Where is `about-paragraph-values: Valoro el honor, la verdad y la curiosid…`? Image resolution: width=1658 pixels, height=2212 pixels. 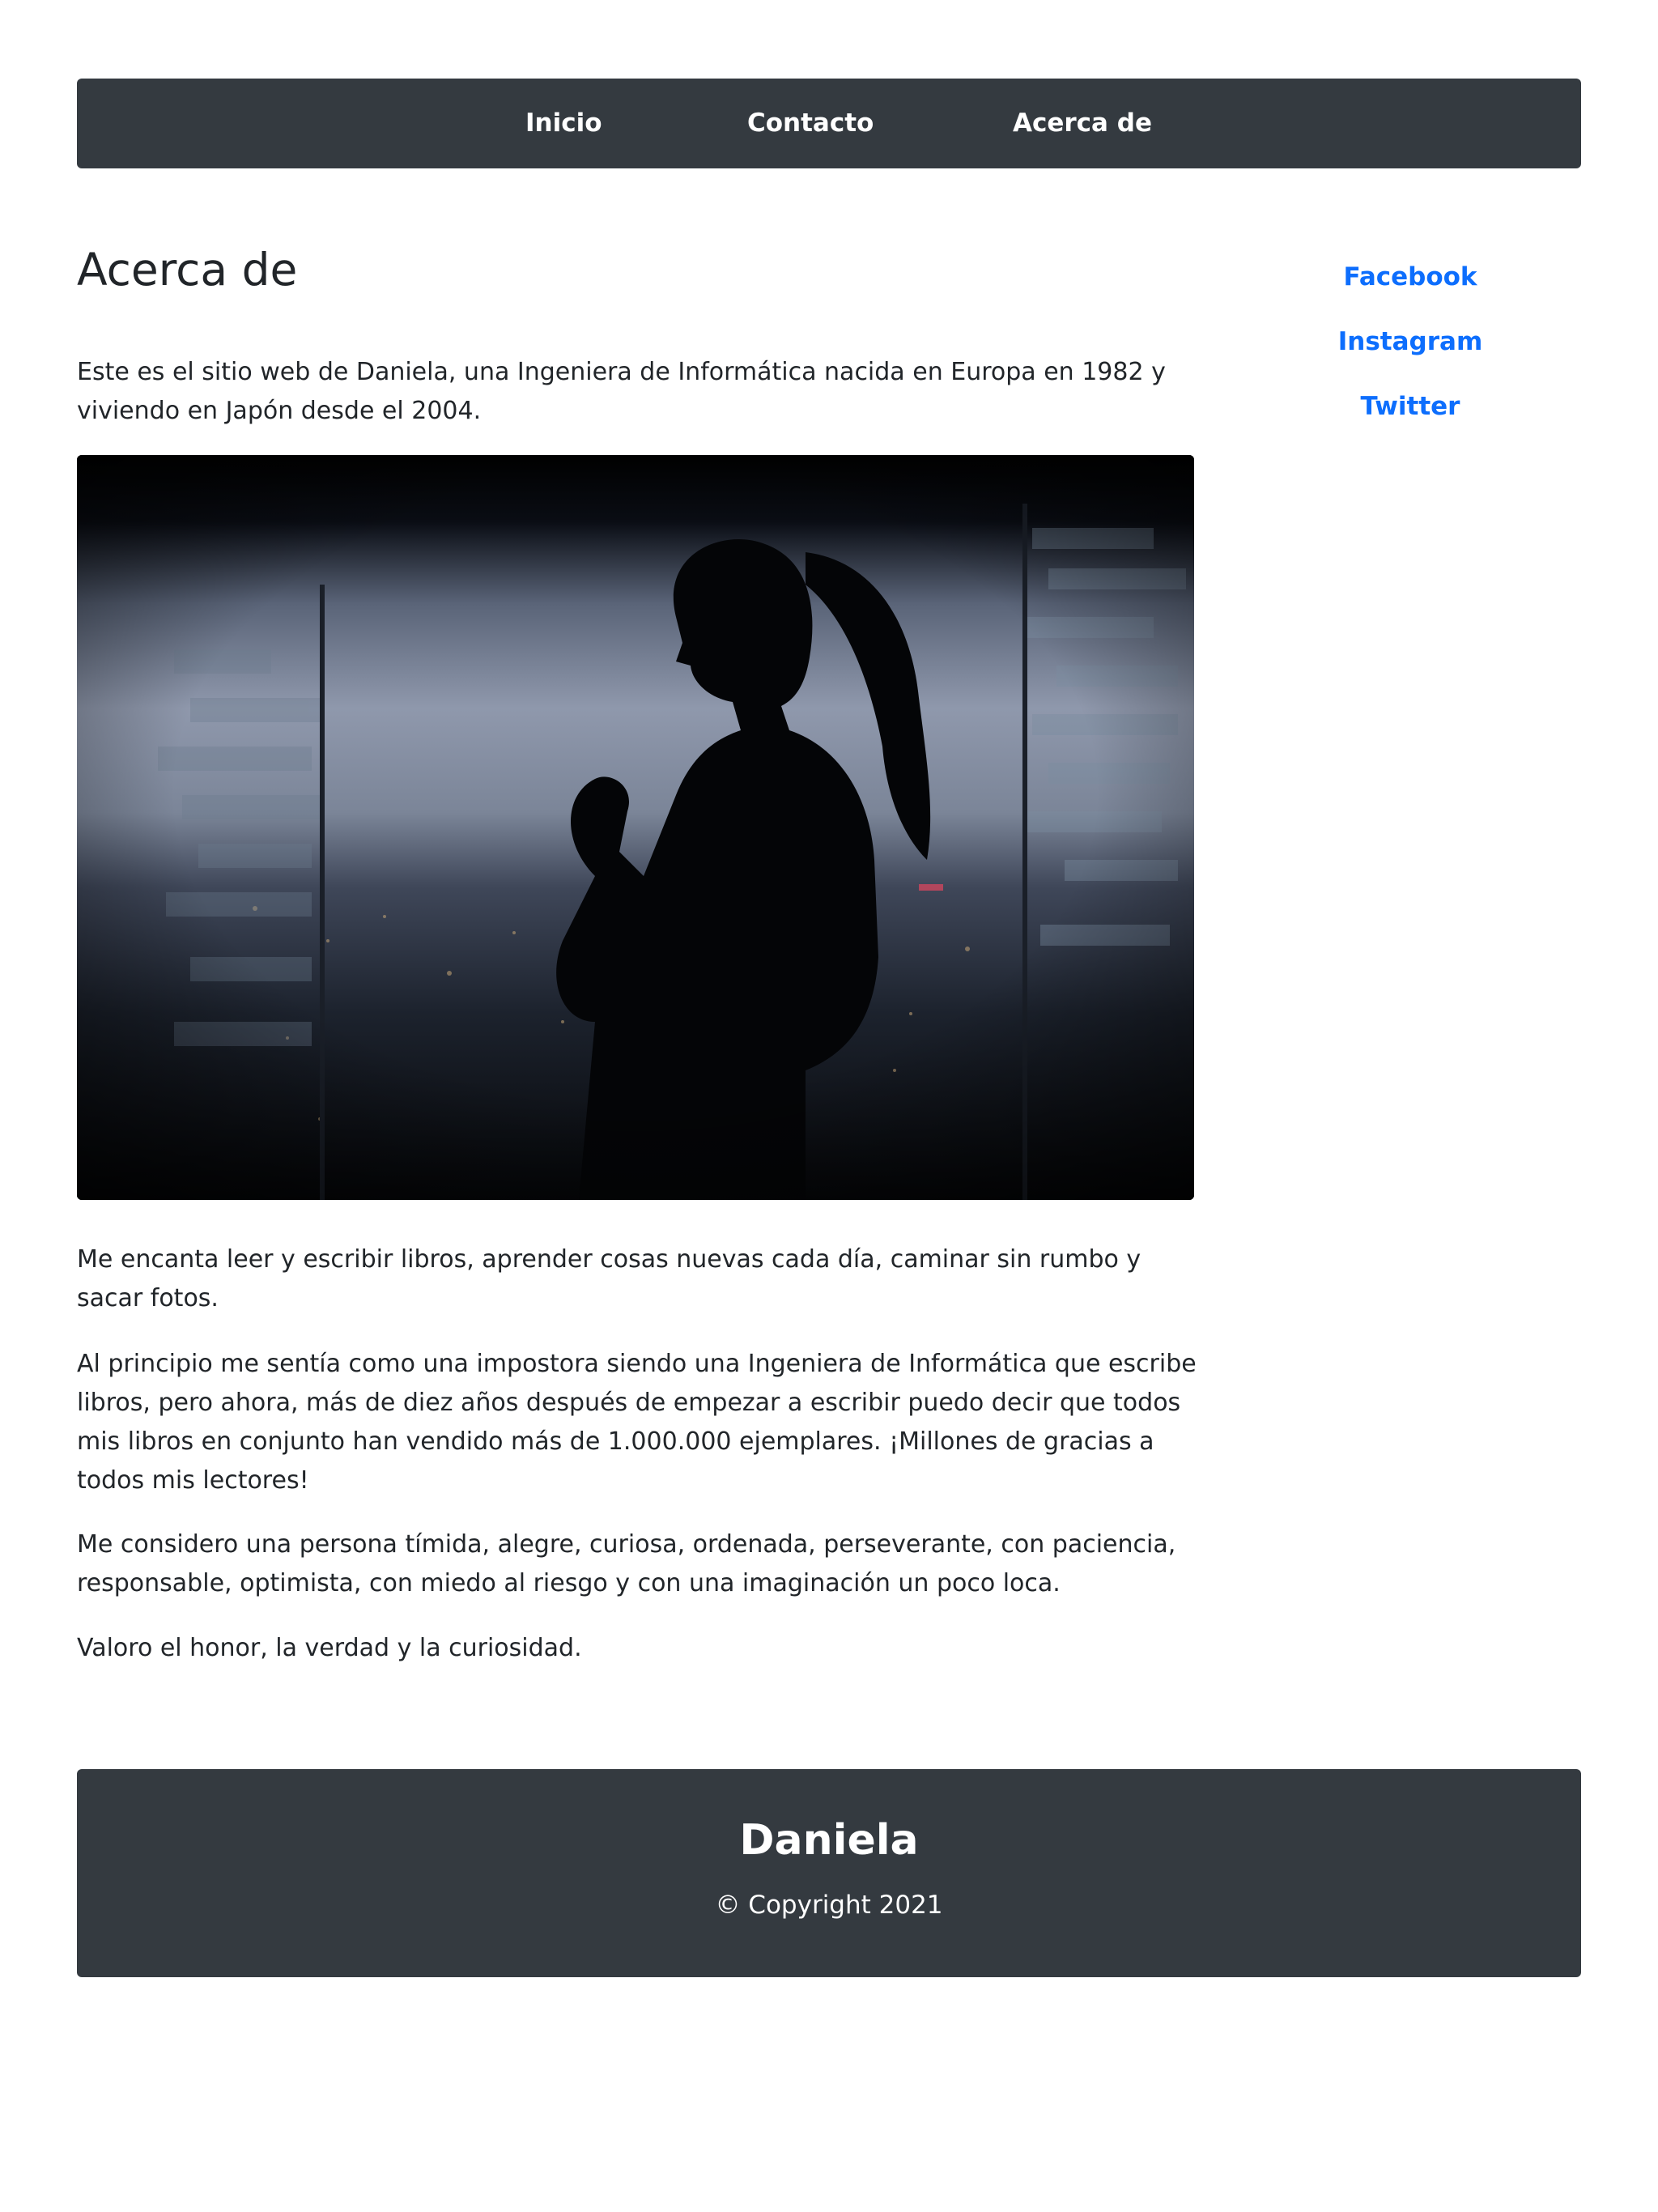 about-paragraph-values: Valoro el honor, la verdad y la curiosid… is located at coordinates (329, 1648).